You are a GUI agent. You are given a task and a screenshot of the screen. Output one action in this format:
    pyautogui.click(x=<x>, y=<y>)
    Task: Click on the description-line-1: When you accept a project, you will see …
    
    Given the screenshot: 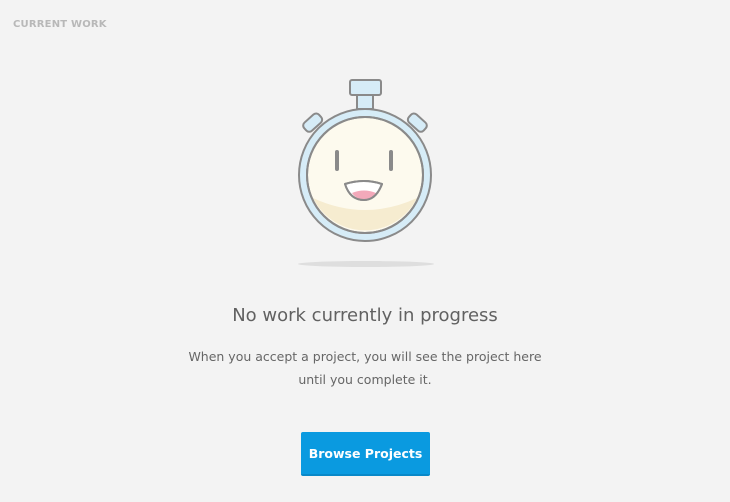 What is the action you would take?
    pyautogui.click(x=365, y=356)
    